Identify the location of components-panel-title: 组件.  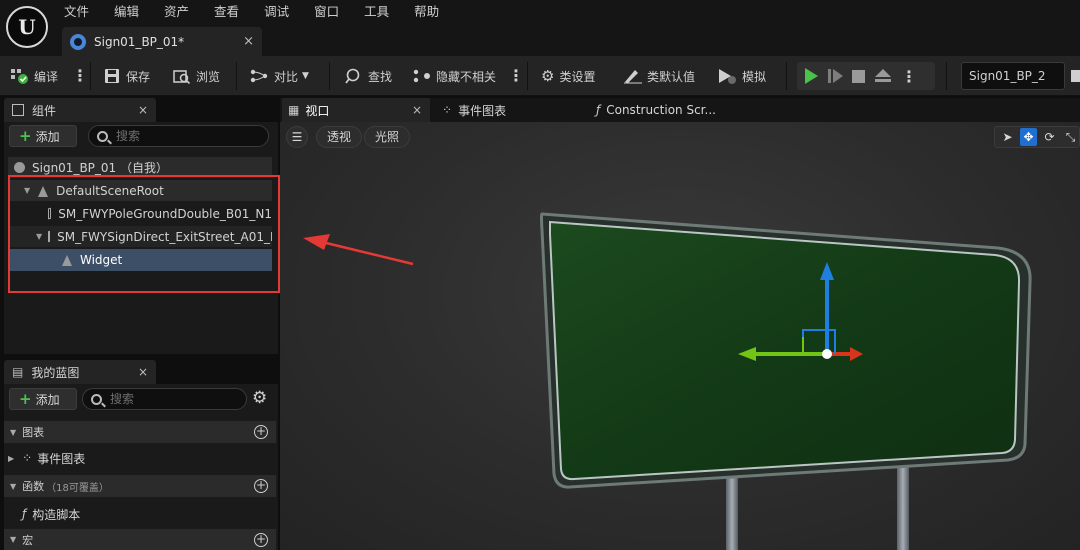
(44, 110).